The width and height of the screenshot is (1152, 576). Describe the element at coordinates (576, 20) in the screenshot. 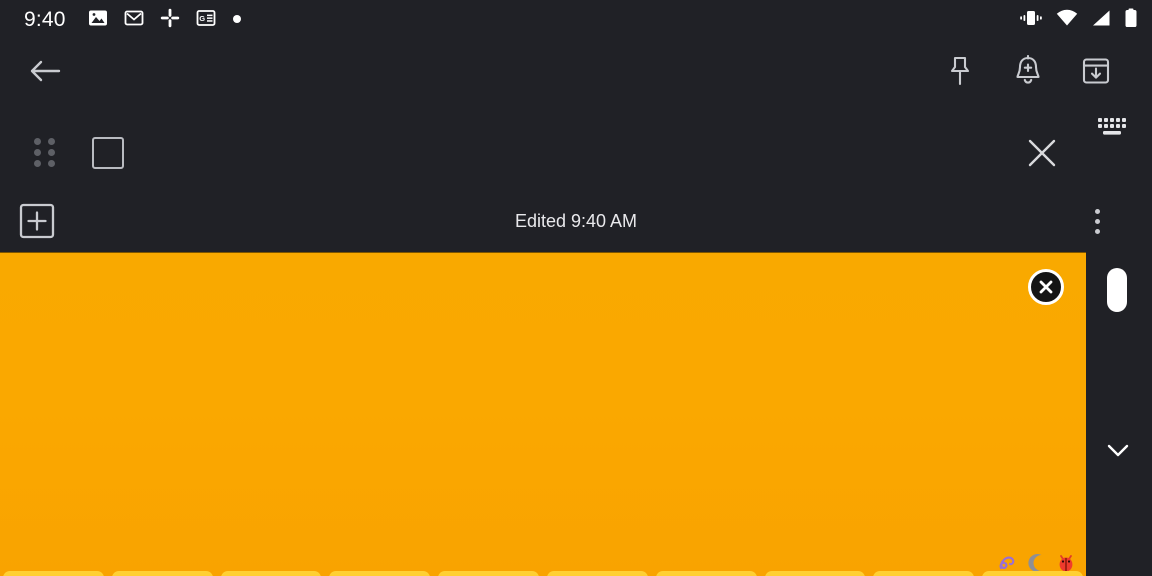

I see `status-bar: 9:40 G` at that location.